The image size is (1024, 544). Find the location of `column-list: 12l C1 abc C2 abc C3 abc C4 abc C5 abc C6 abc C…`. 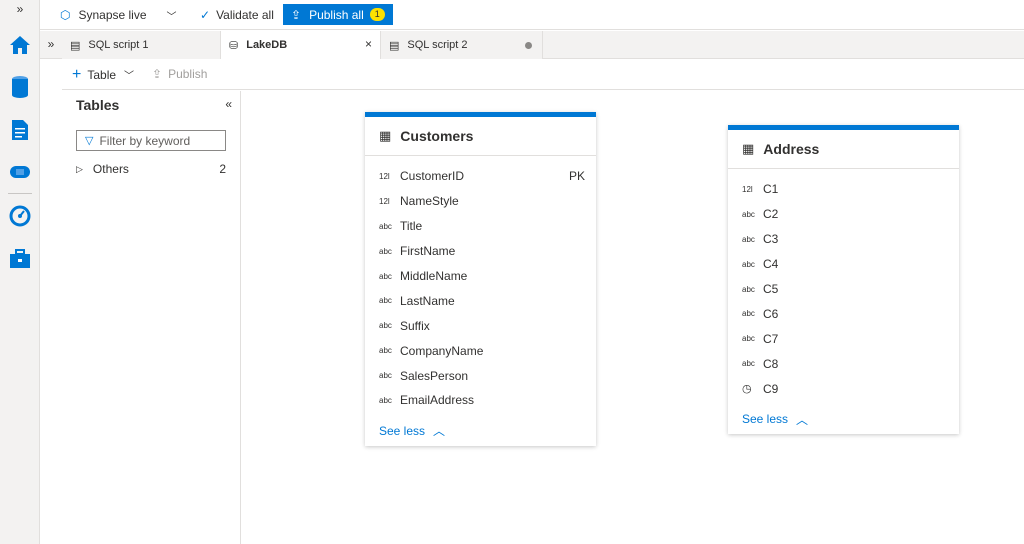

column-list: 12l C1 abc C2 abc C3 abc C4 abc C5 abc C6 abc C… is located at coordinates (843, 285).